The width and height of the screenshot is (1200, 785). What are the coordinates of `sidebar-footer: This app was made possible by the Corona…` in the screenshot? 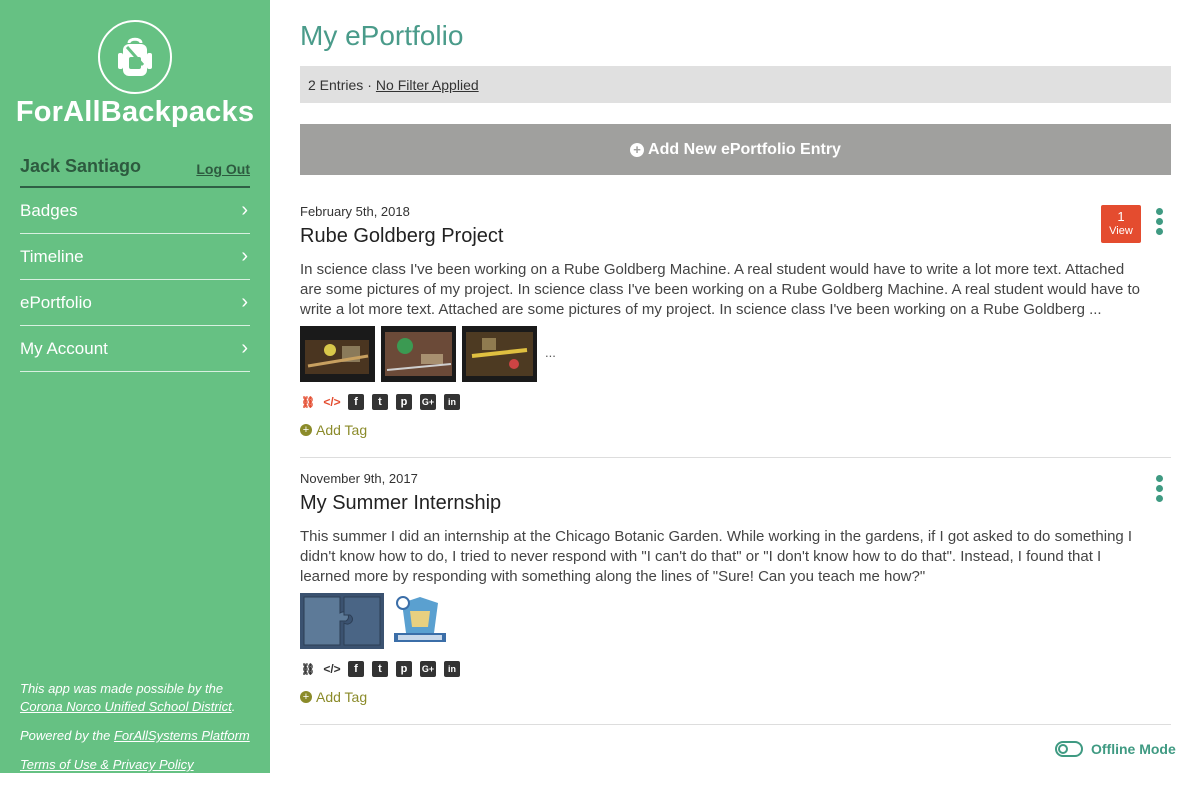 It's located at (140, 732).